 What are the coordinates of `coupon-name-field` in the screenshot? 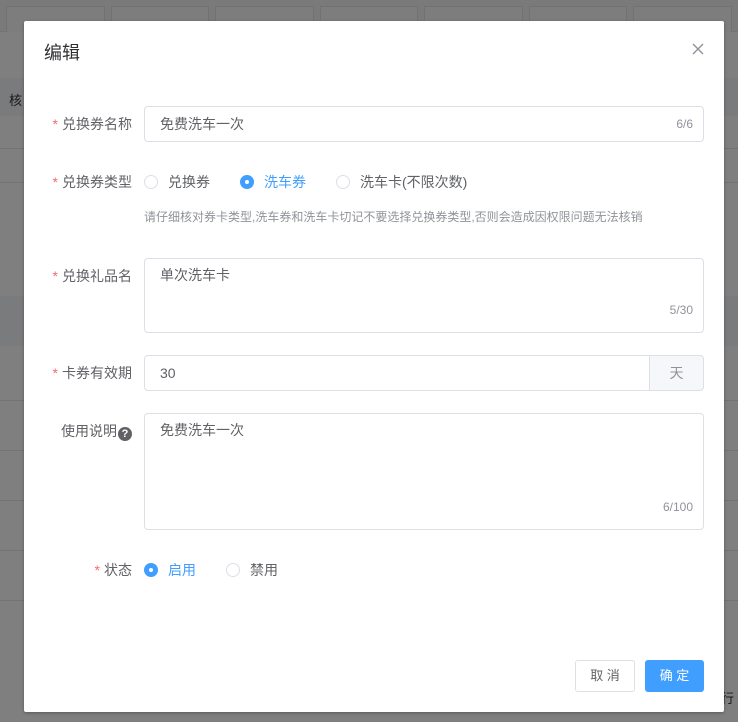 It's located at (424, 124).